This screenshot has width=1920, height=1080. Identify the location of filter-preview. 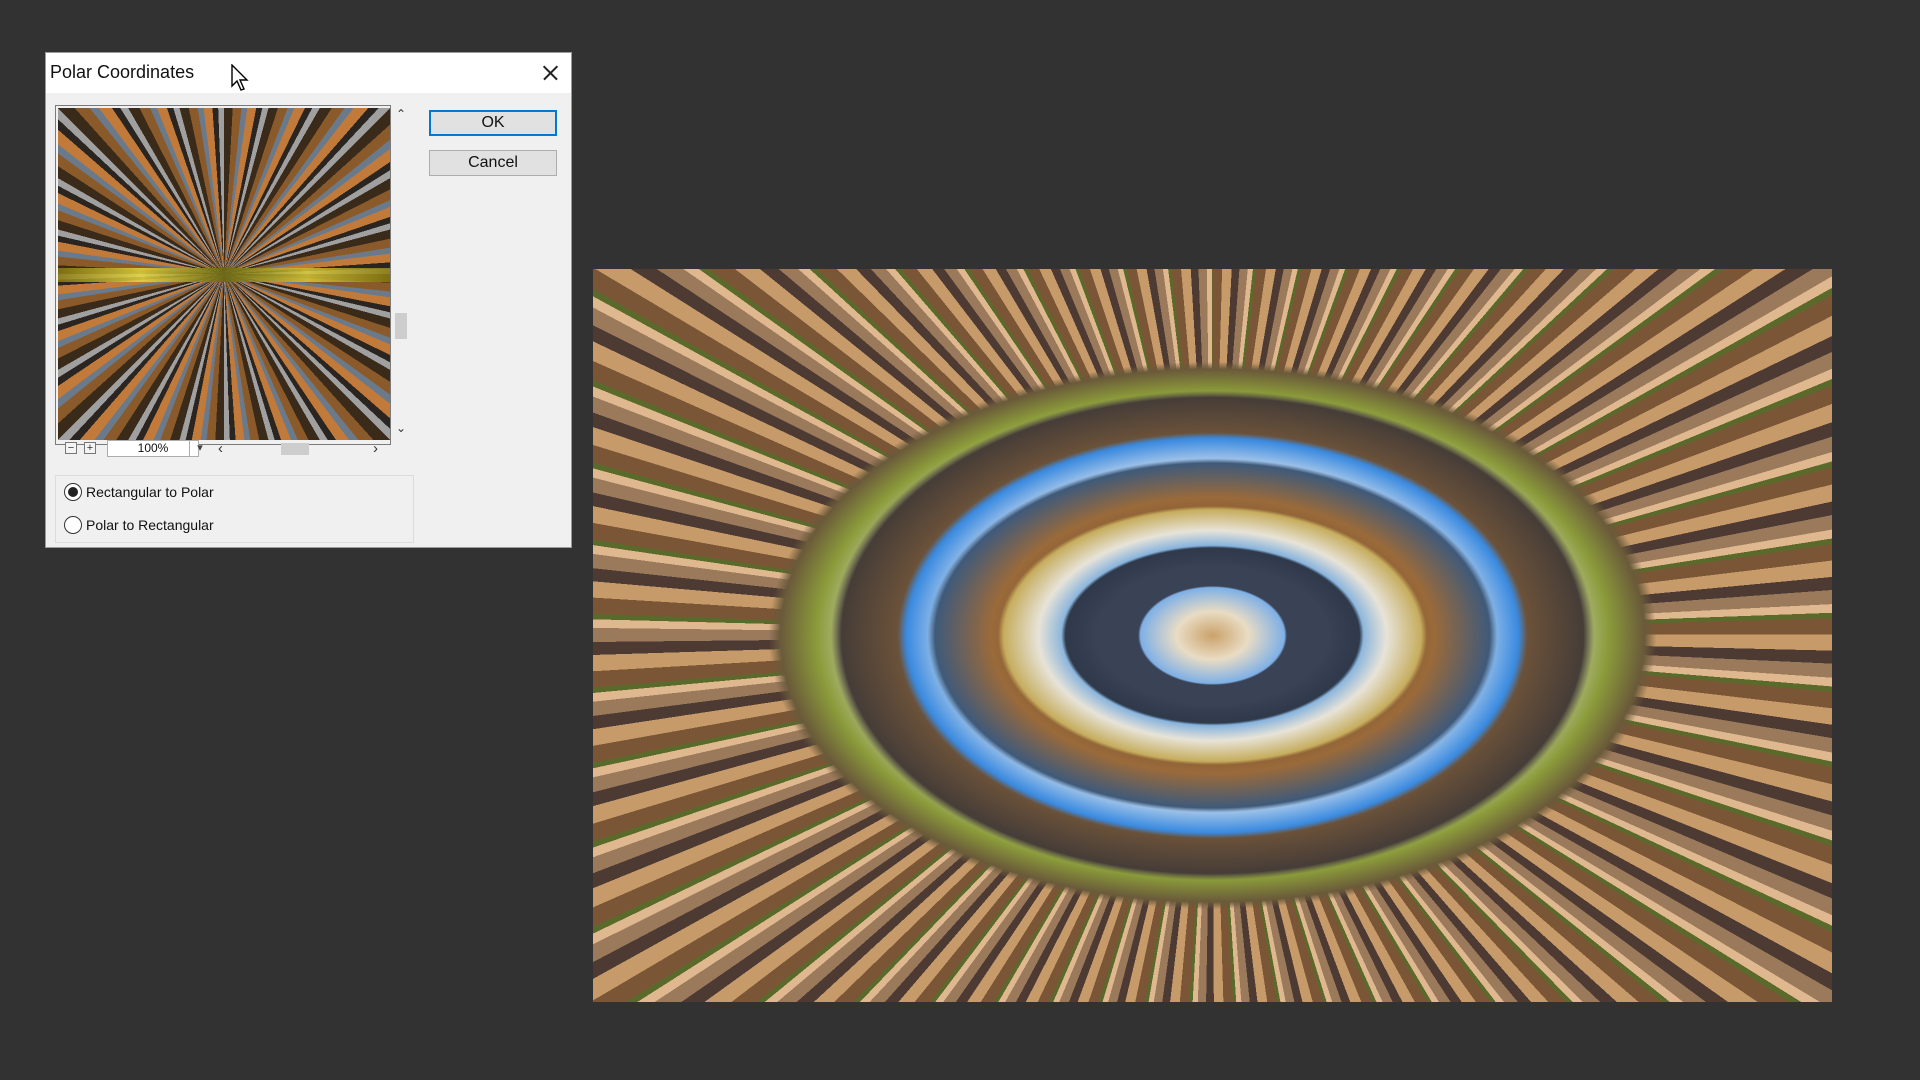
(224, 274).